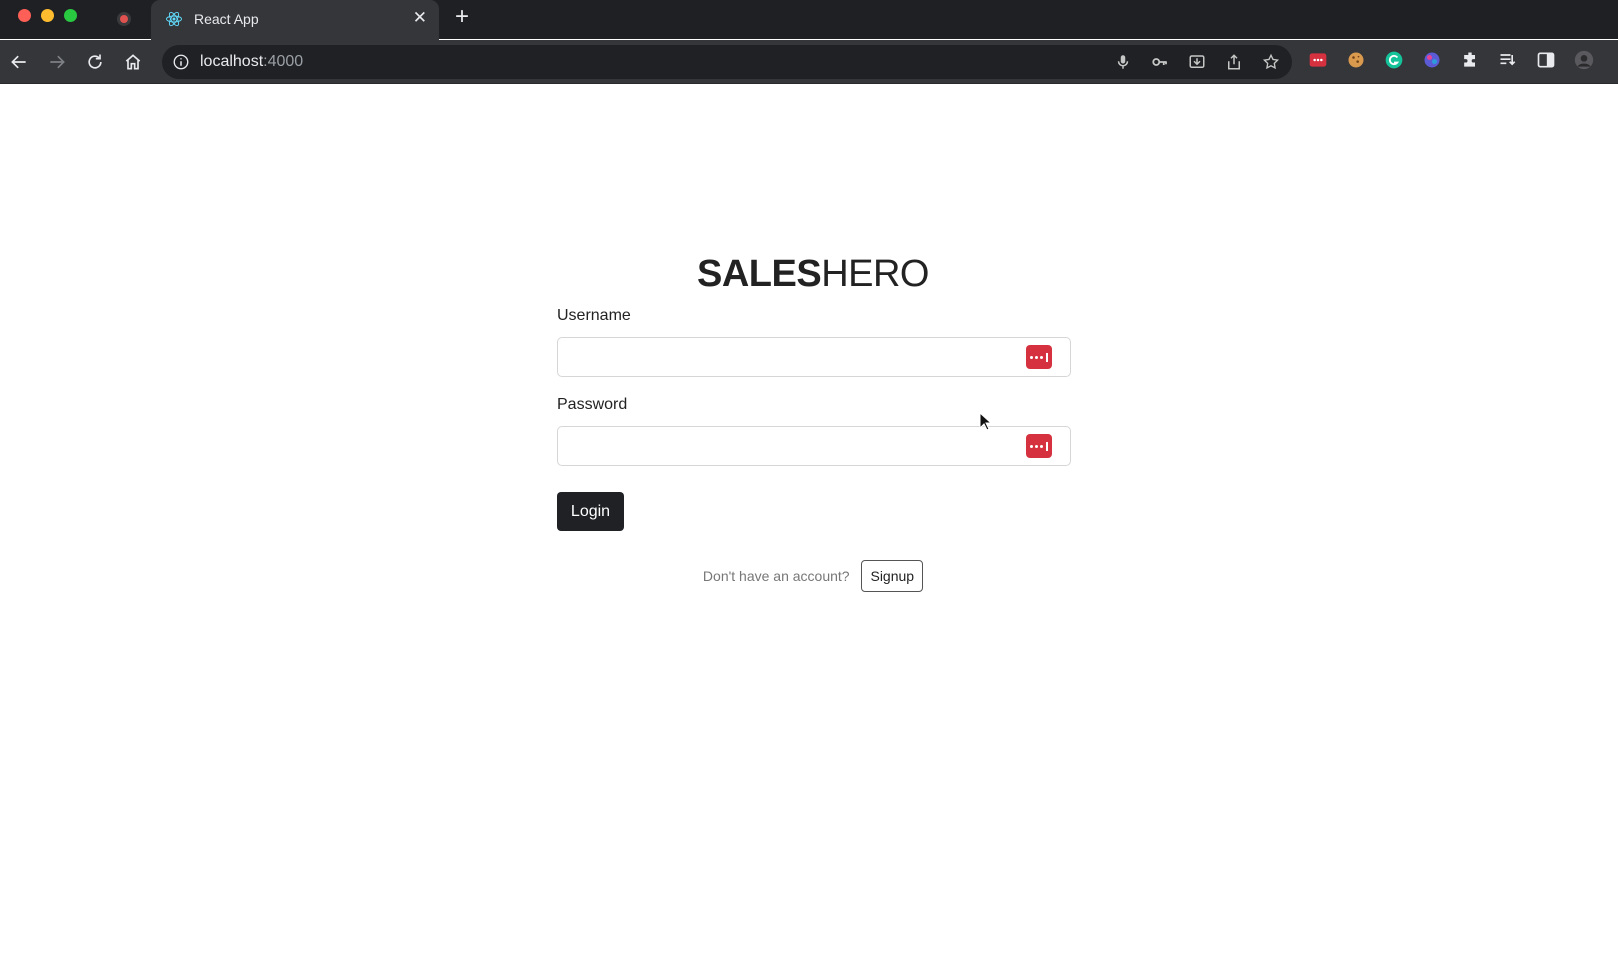  Describe the element at coordinates (181, 62) in the screenshot. I see `info-icon` at that location.